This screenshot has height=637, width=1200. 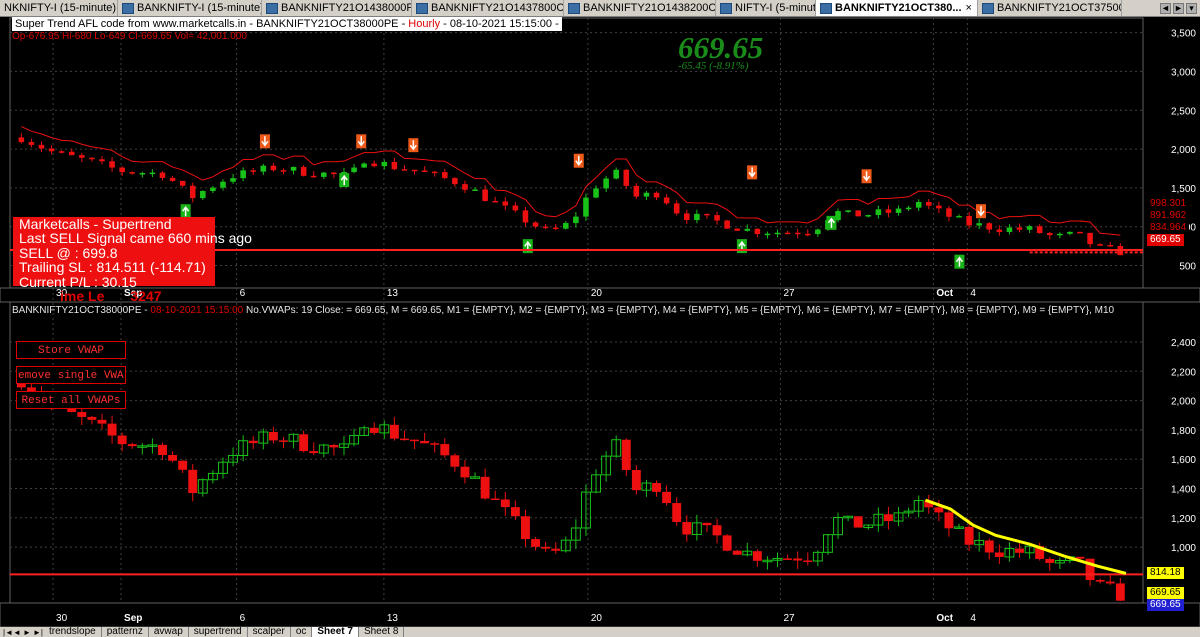 I want to click on y-tick-label: 1,000, so click(x=1183, y=548).